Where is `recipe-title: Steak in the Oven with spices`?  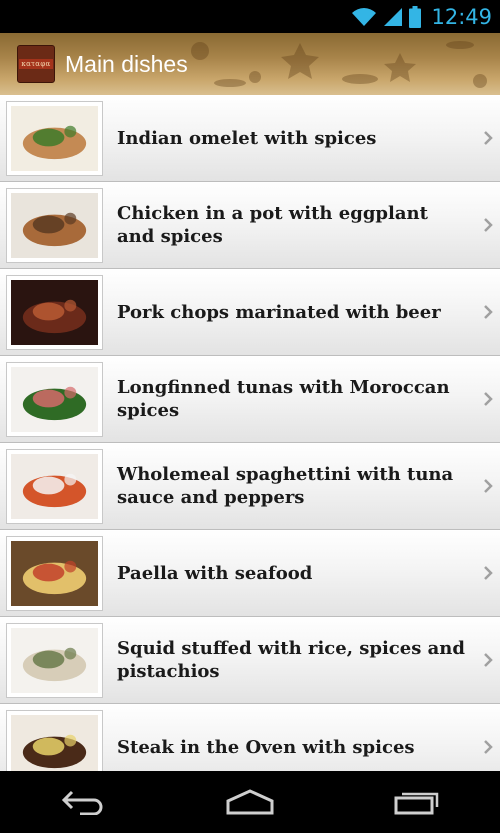 recipe-title: Steak in the Oven with spices is located at coordinates (266, 747).